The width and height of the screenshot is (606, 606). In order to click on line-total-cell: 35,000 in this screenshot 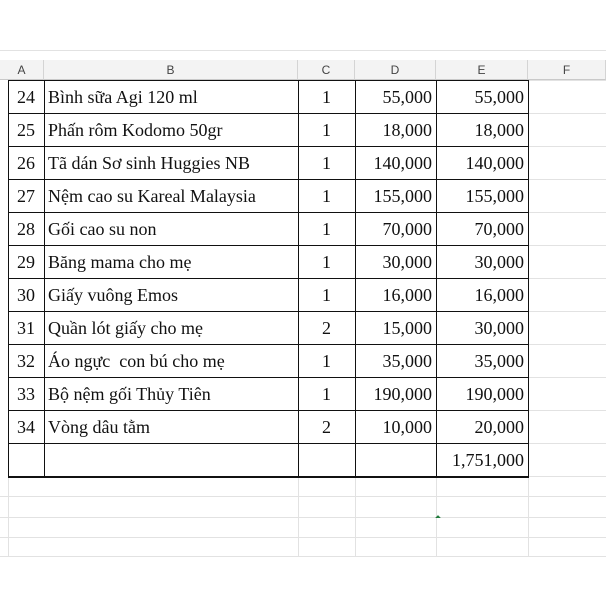, I will do `click(482, 361)`.